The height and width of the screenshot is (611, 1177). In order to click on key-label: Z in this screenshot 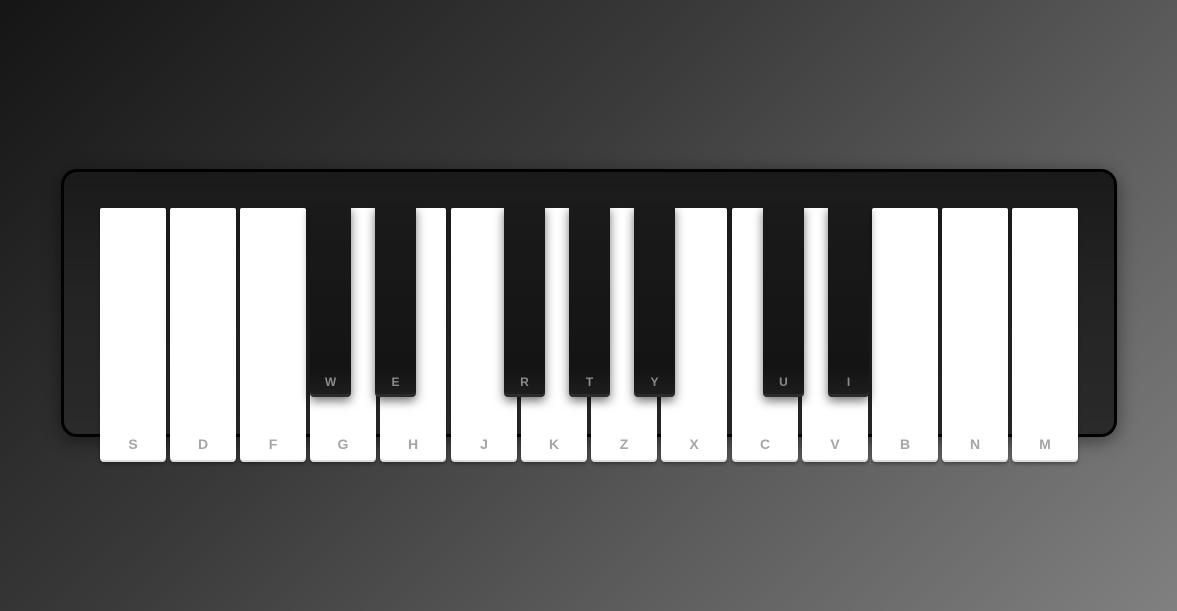, I will do `click(624, 444)`.